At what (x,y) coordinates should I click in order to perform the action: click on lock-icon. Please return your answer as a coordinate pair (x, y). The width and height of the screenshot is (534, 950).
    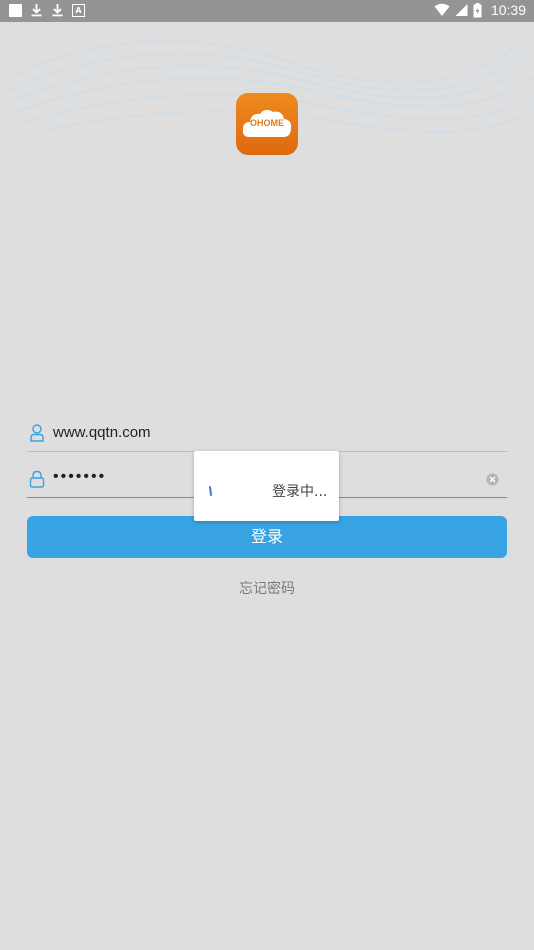
    Looking at the image, I should click on (37, 479).